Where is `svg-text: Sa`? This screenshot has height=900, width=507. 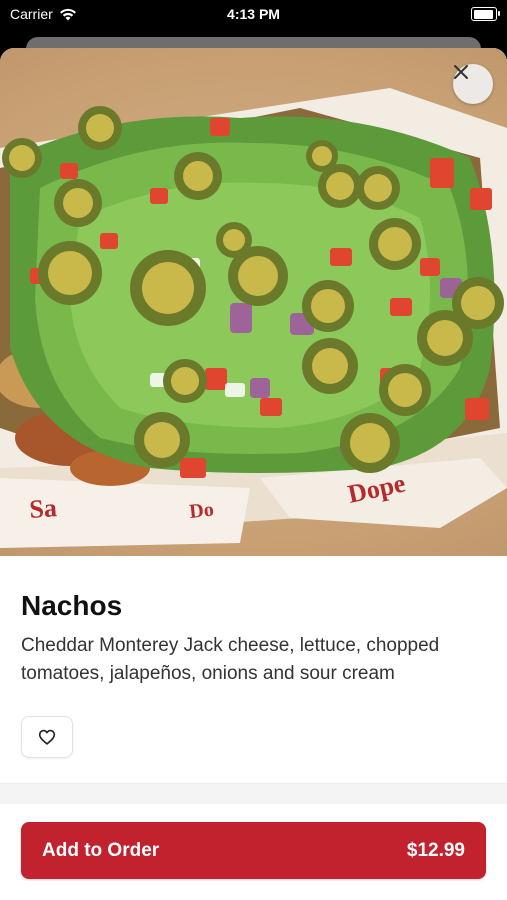 svg-text: Sa is located at coordinates (42, 508).